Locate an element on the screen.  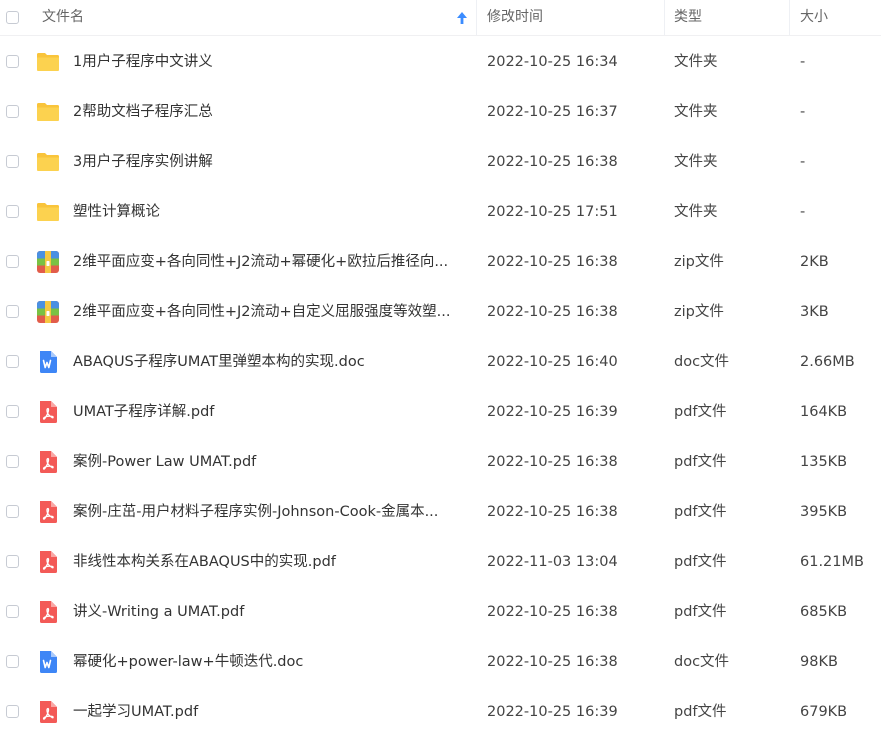
column-header-name: 文件名 is located at coordinates (63, 17).